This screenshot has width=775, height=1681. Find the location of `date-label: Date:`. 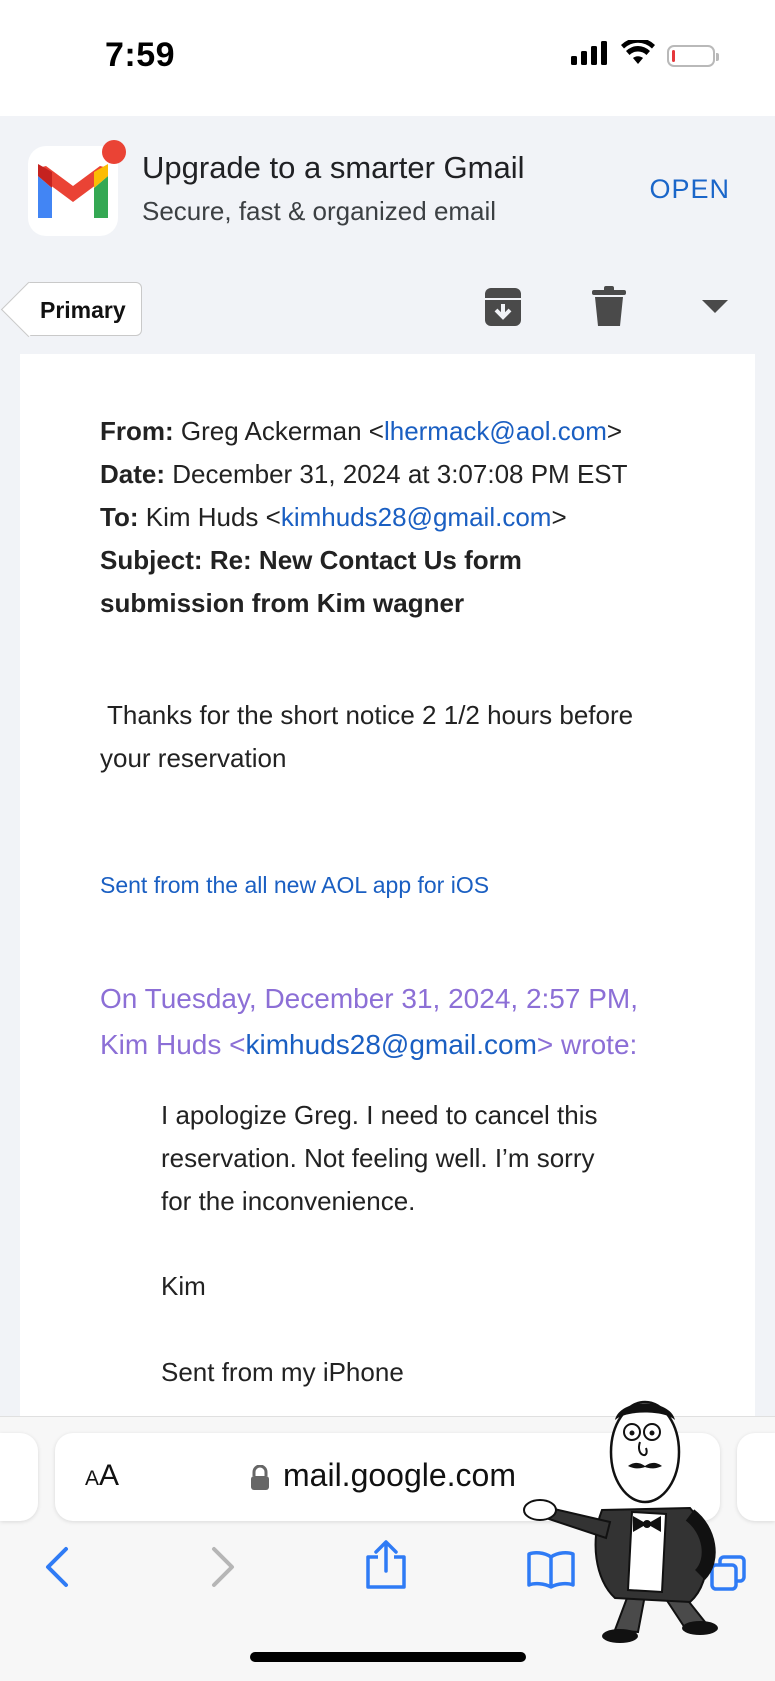

date-label: Date: is located at coordinates (133, 474).